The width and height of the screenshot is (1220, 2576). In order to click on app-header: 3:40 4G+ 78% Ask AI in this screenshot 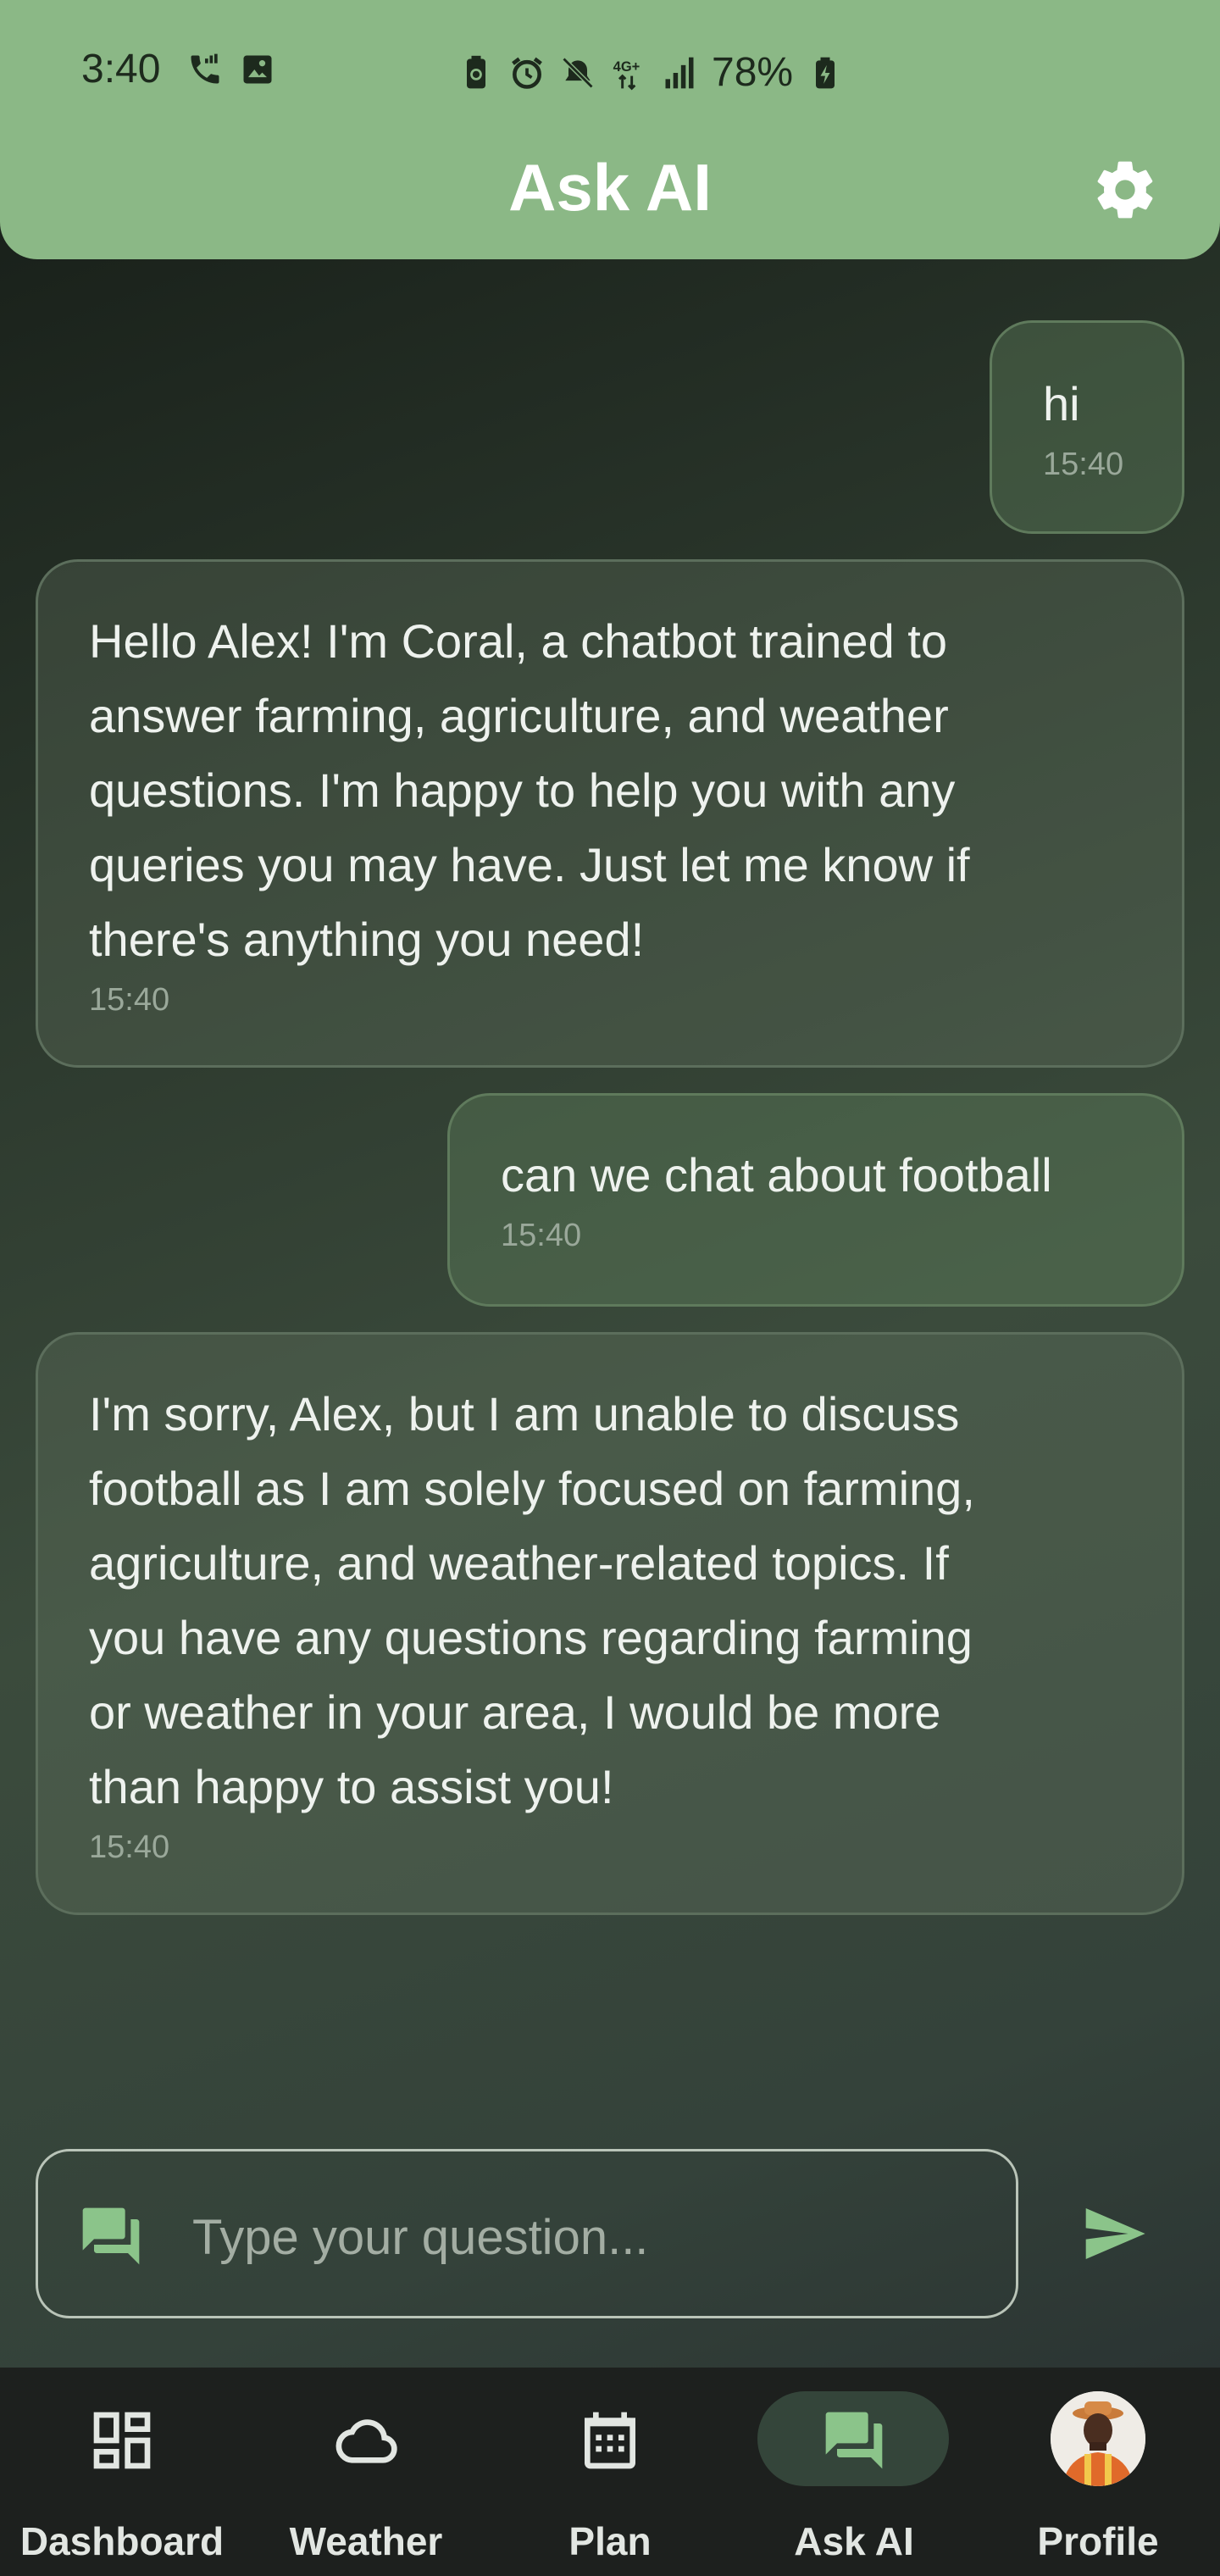, I will do `click(610, 129)`.